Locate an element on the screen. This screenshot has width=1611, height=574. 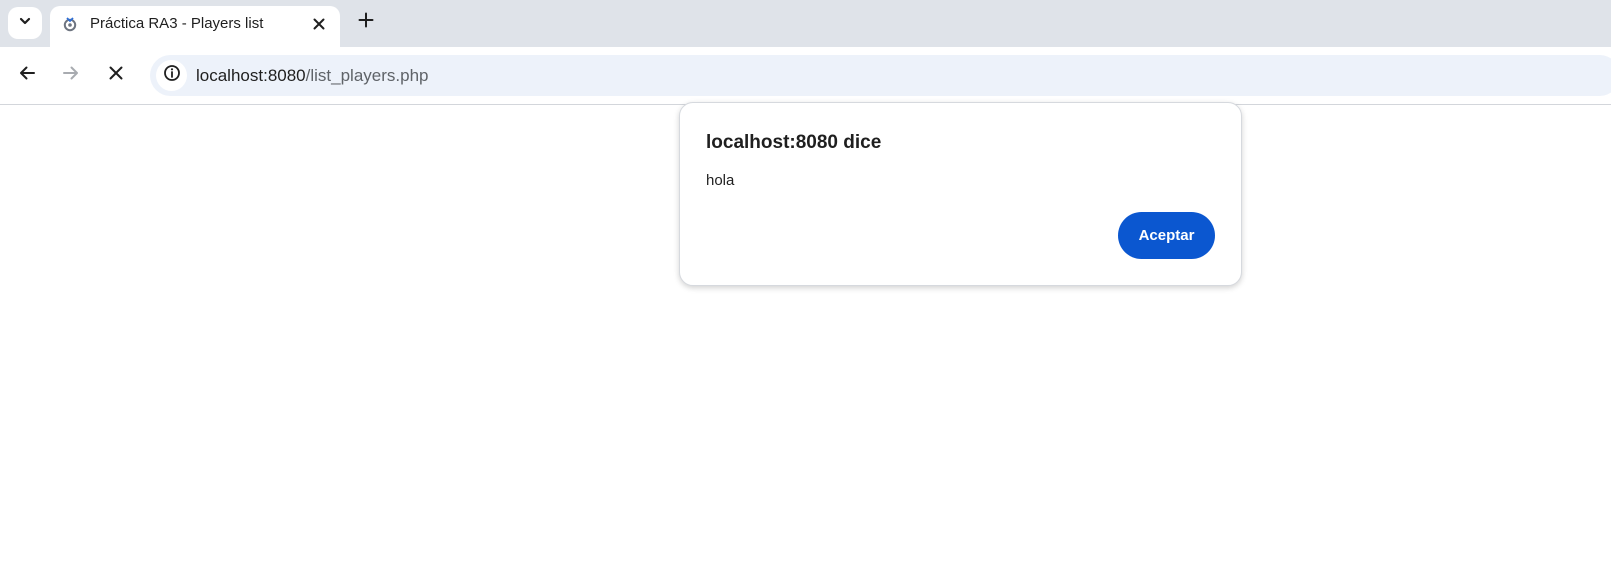
arrow-right-icon is located at coordinates (71, 75).